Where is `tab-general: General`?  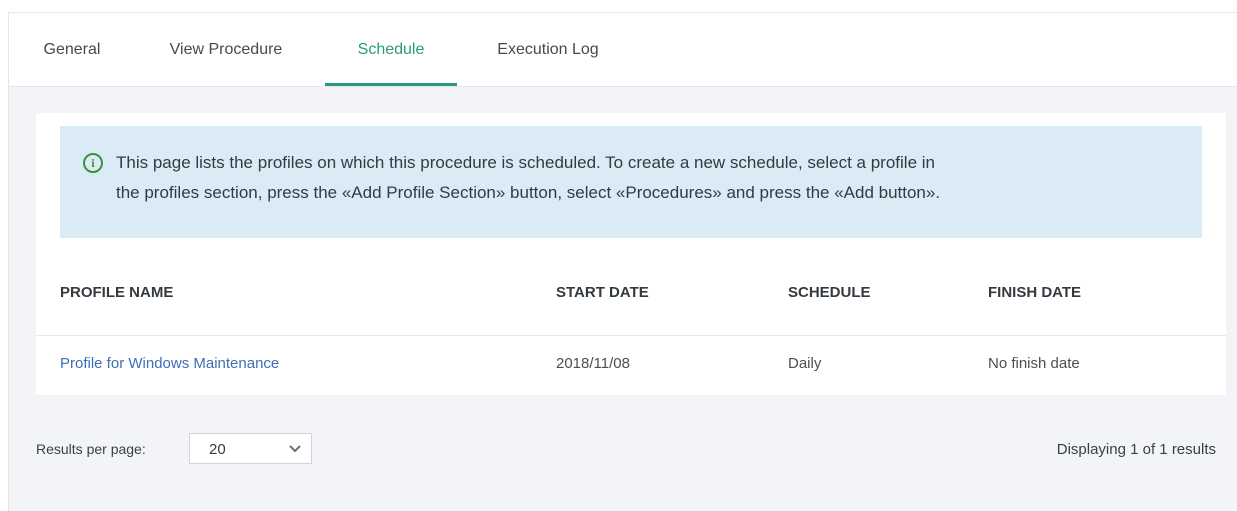
tab-general: General is located at coordinates (72, 49).